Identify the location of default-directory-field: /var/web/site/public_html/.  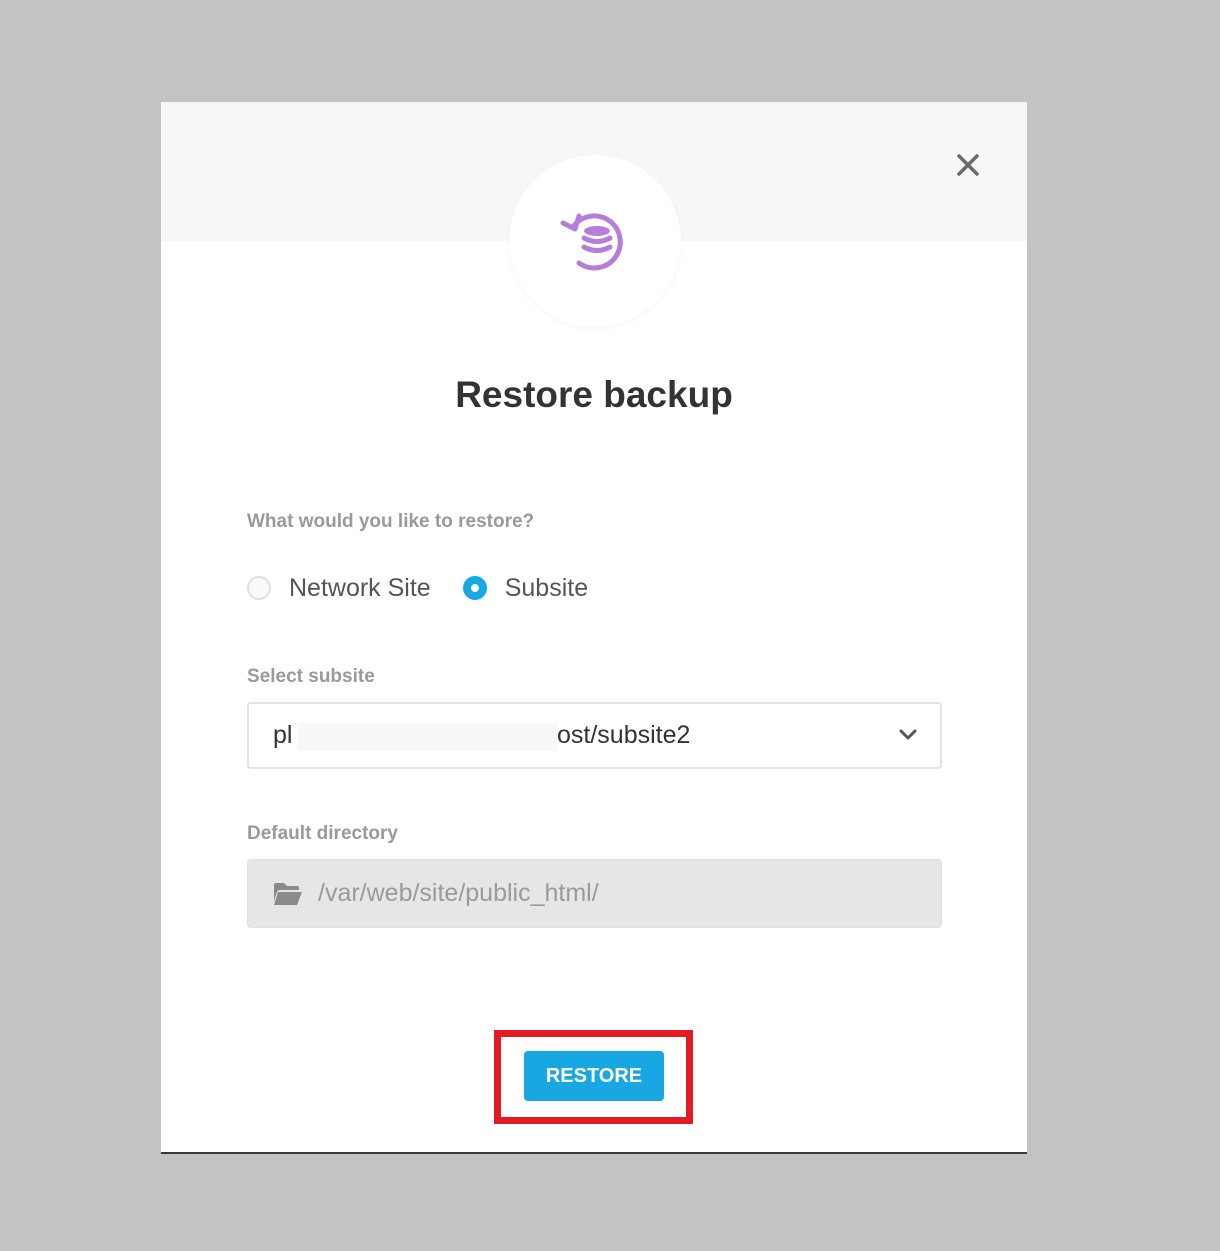
(594, 893).